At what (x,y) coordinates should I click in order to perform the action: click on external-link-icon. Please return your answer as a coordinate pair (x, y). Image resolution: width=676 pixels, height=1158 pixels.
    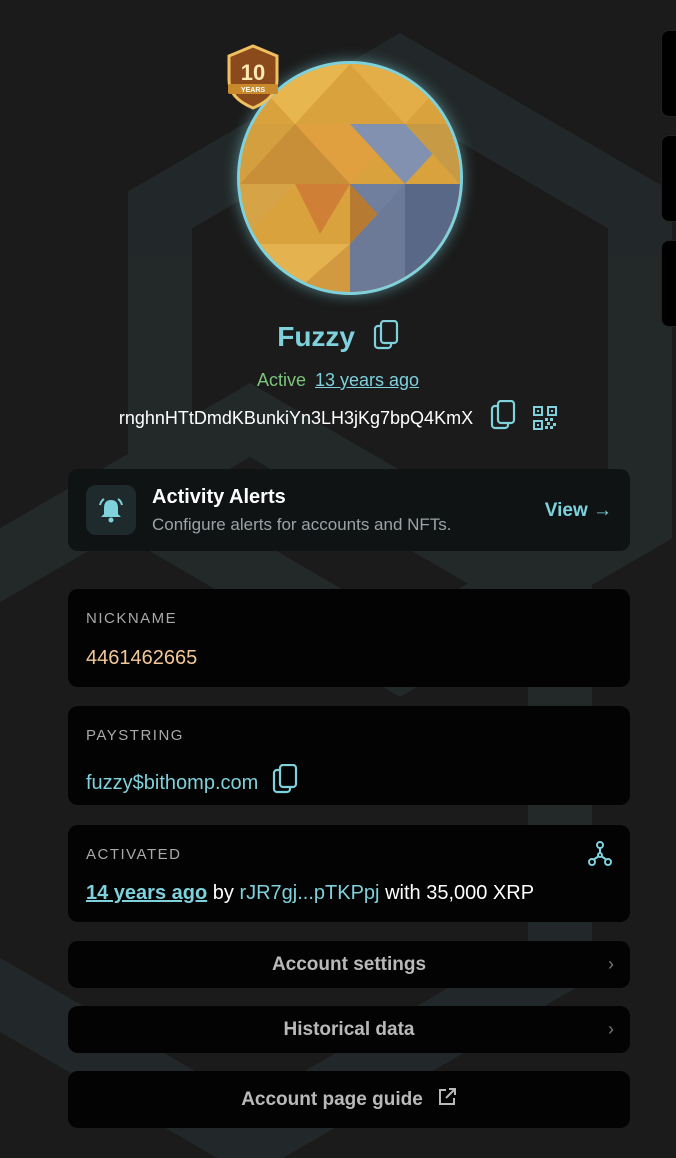
    Looking at the image, I should click on (447, 1099).